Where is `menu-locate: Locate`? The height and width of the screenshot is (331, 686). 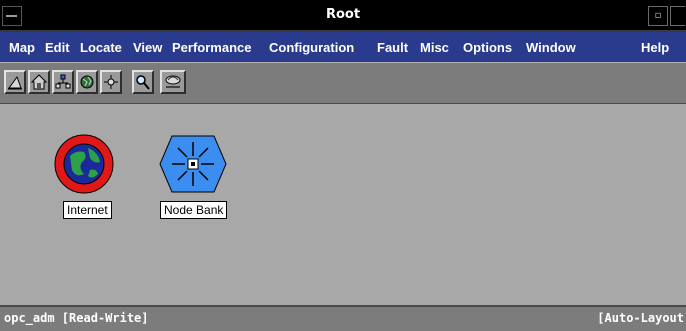 menu-locate: Locate is located at coordinates (101, 47).